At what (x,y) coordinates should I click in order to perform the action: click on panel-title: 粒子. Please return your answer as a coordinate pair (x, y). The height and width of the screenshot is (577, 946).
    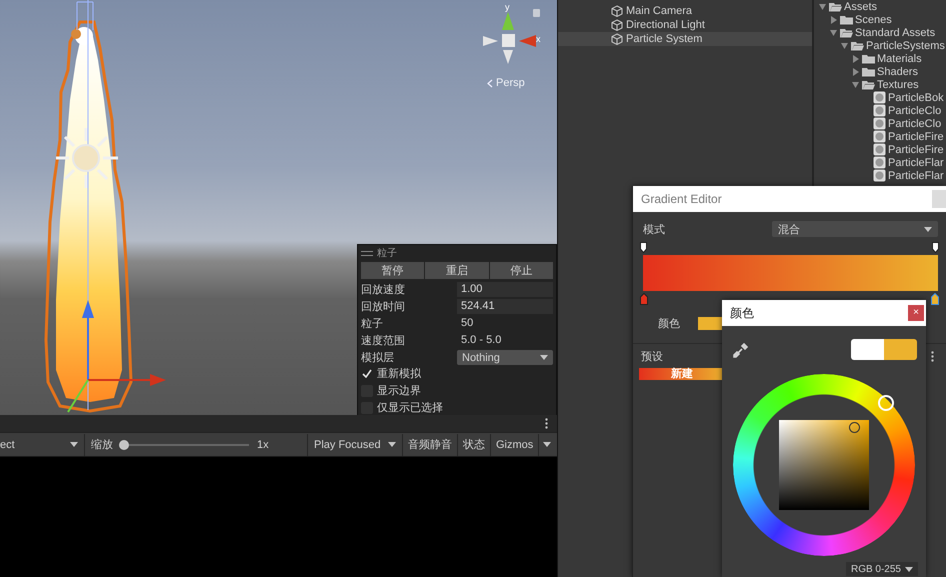
    Looking at the image, I should click on (387, 253).